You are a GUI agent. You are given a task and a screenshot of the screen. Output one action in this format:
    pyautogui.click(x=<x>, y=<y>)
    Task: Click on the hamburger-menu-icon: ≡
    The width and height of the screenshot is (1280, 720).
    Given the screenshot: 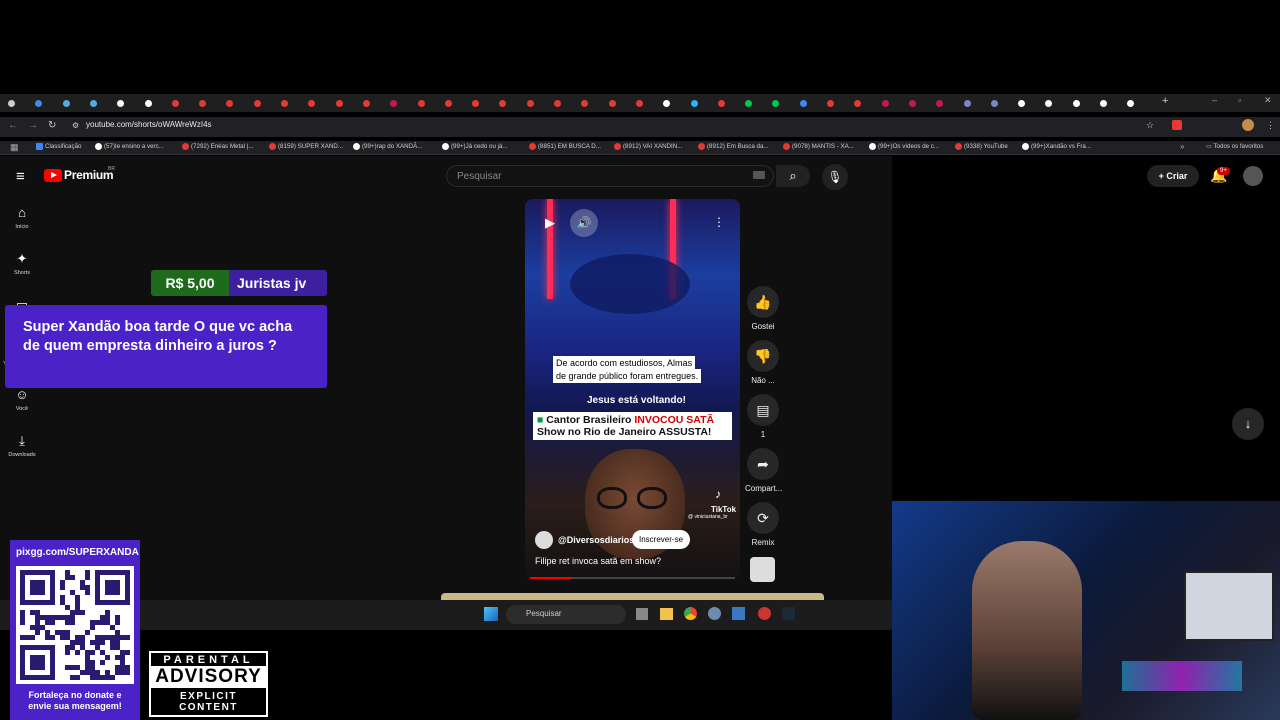 What is the action you would take?
    pyautogui.click(x=20, y=176)
    